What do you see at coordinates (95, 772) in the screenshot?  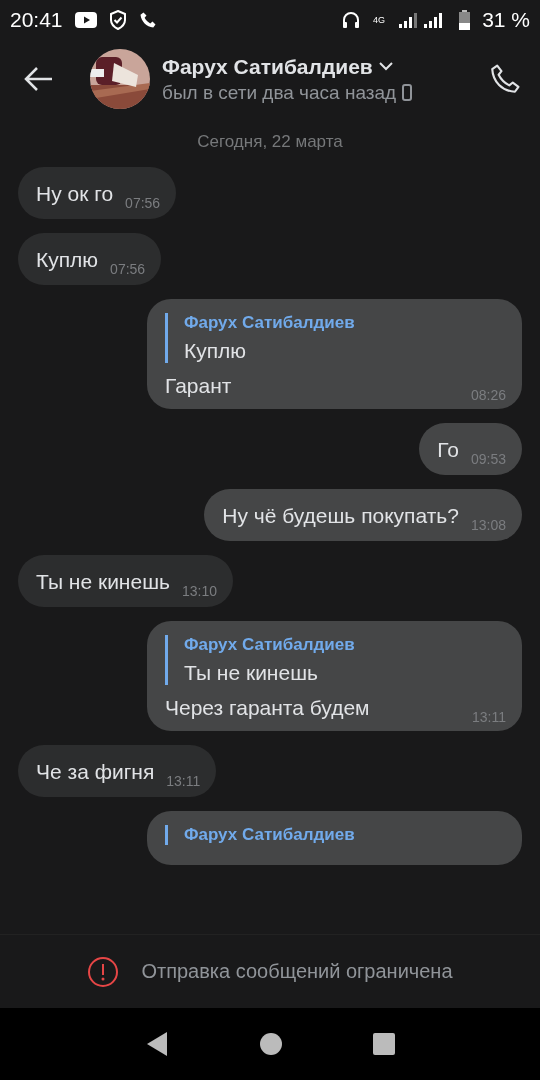 I see `message-text: Че за фигня` at bounding box center [95, 772].